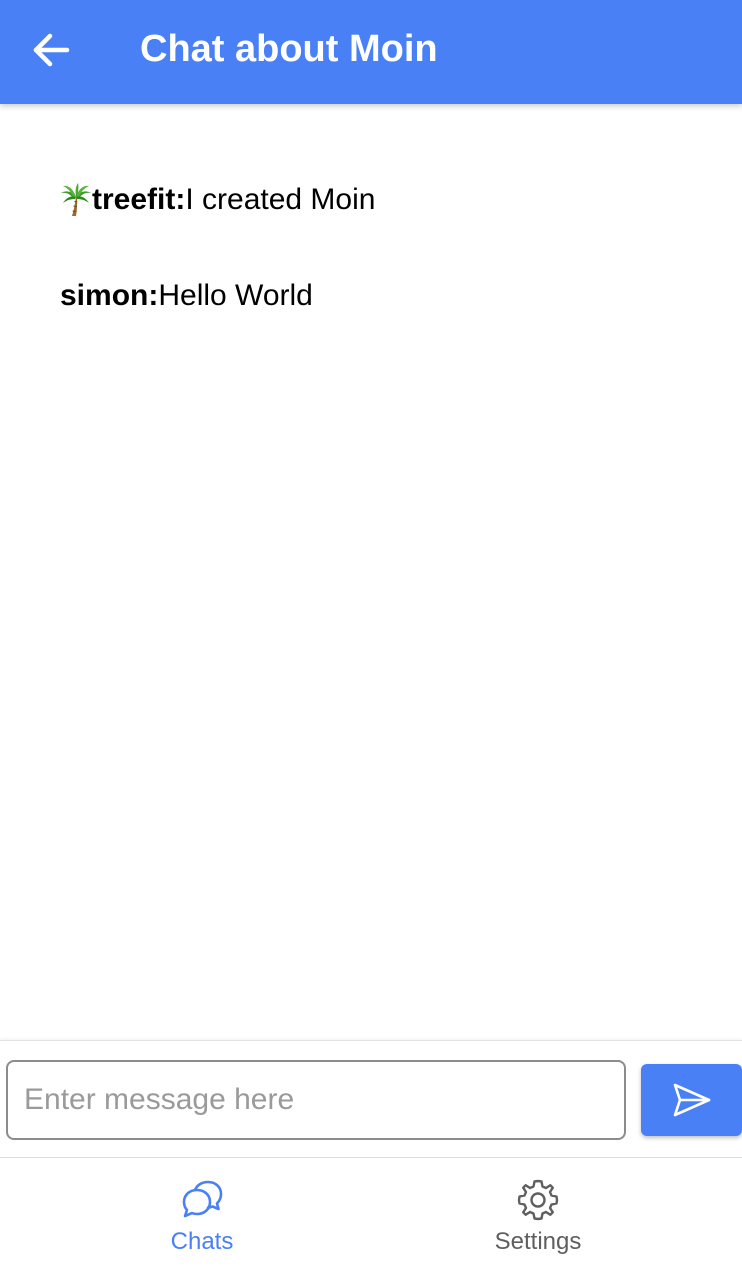  I want to click on message-item: simon: Hello World, so click(186, 296).